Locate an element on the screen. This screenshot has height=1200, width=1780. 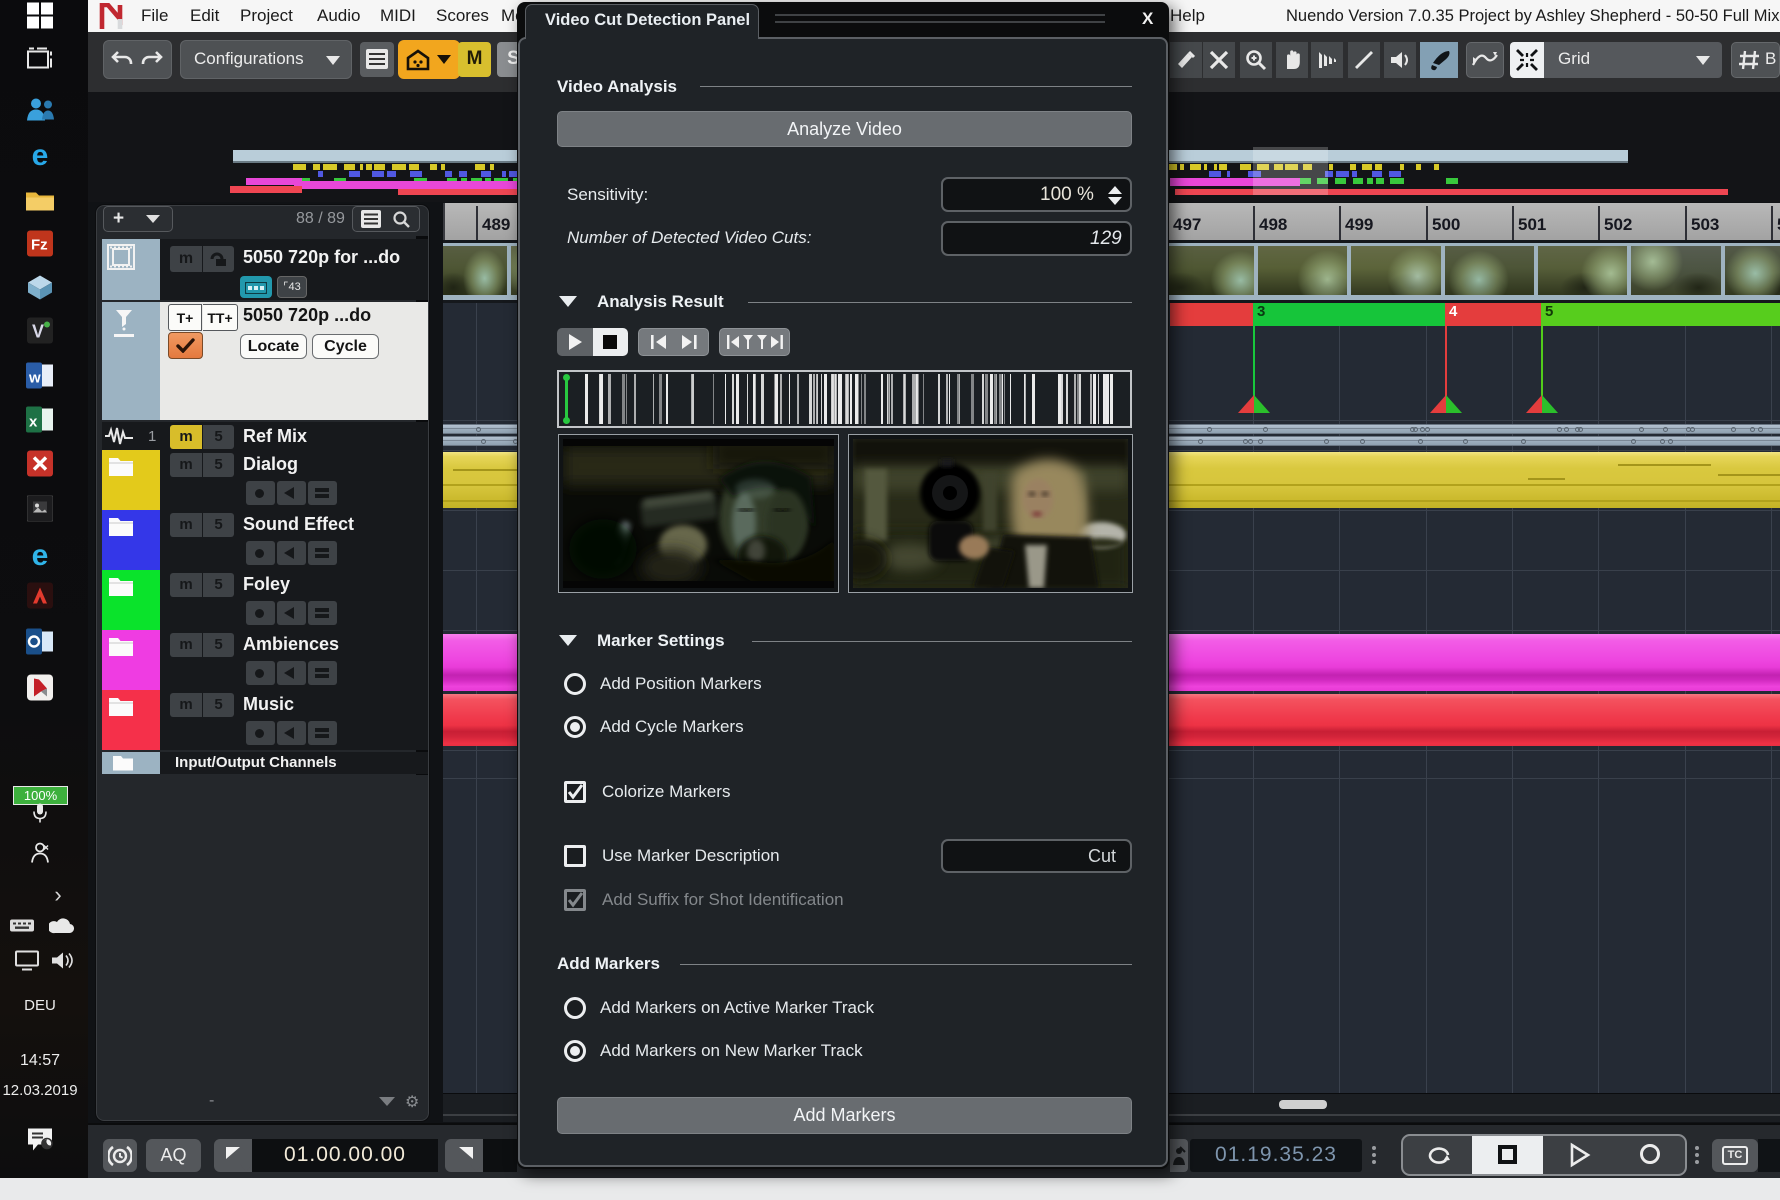
svg-text: V is located at coordinates (38, 332).